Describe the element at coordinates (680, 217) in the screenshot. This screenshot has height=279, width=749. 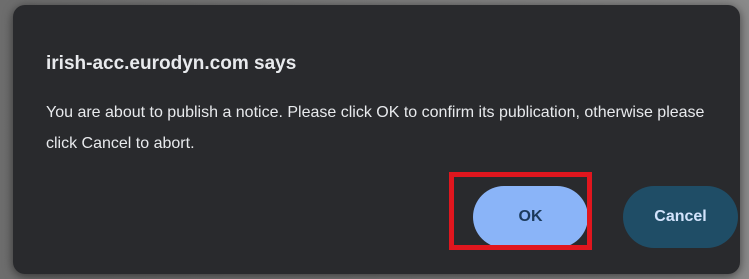
I see `cancel-button: Cancel` at that location.